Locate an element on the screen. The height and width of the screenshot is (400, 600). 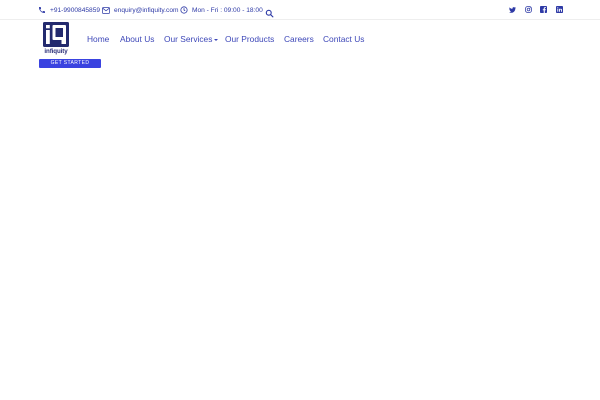
clock-icon is located at coordinates (184, 10).